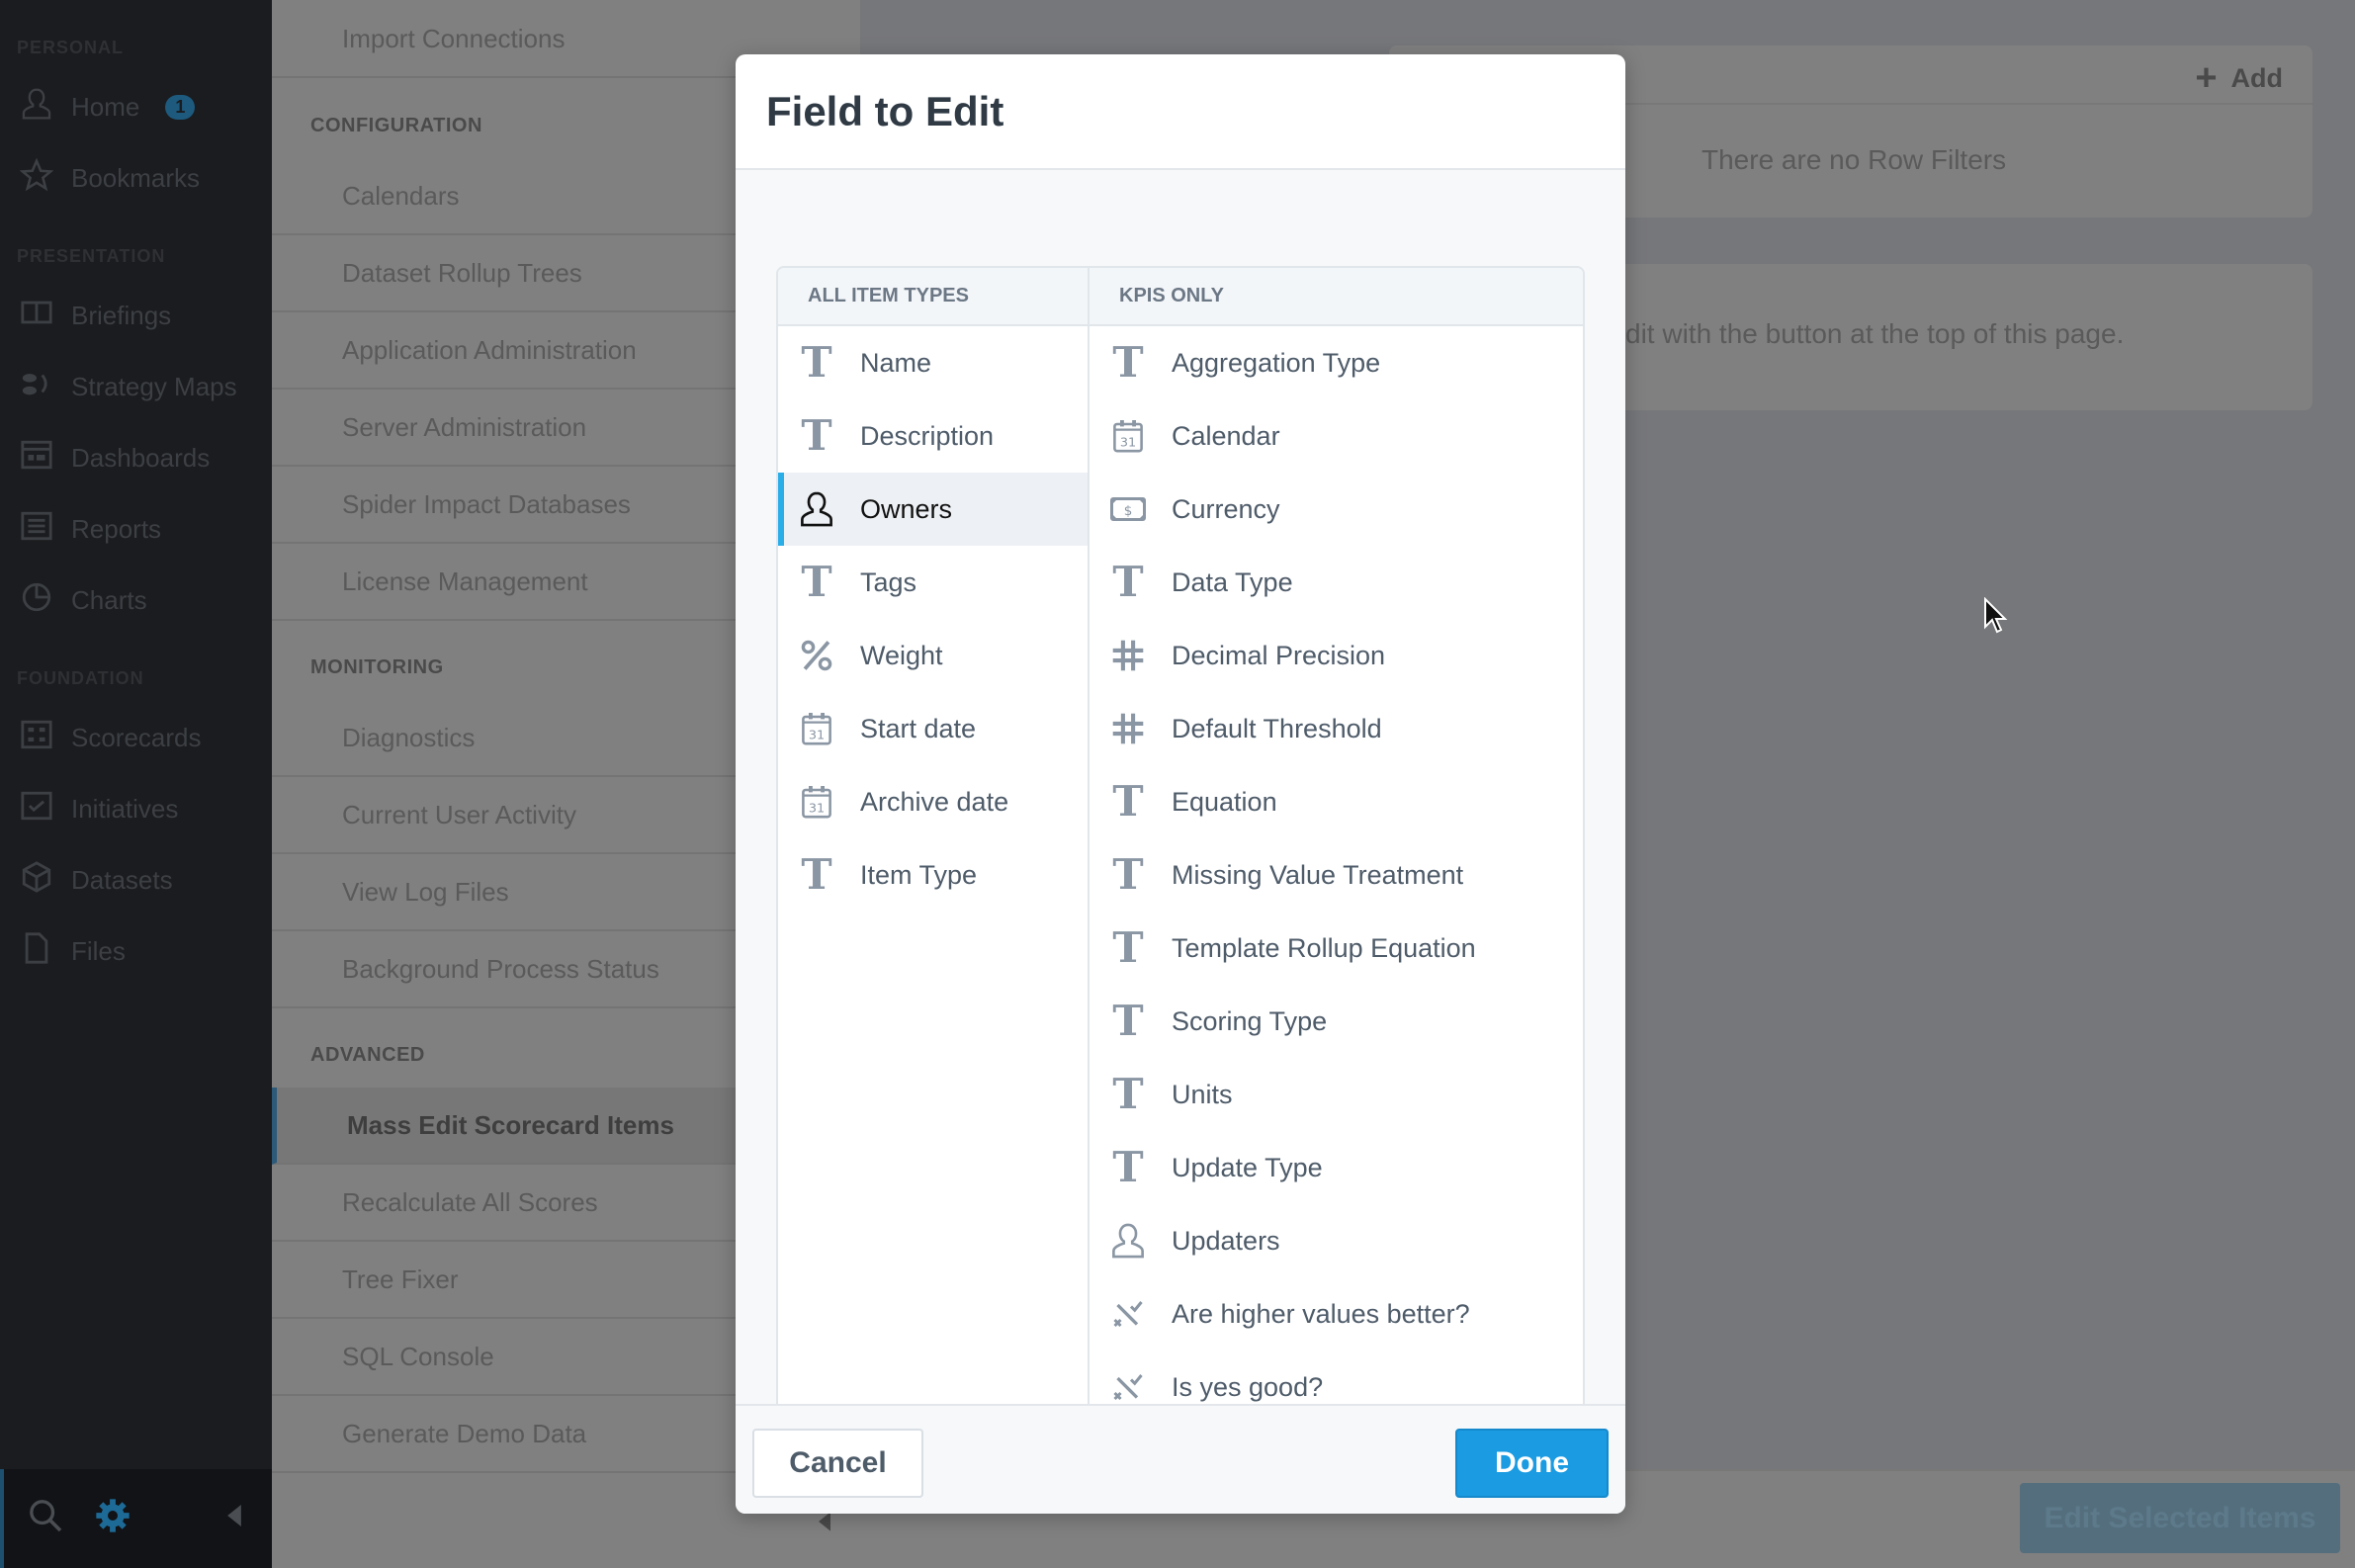  What do you see at coordinates (933, 582) in the screenshot?
I see `field-option-tags: T Tags` at bounding box center [933, 582].